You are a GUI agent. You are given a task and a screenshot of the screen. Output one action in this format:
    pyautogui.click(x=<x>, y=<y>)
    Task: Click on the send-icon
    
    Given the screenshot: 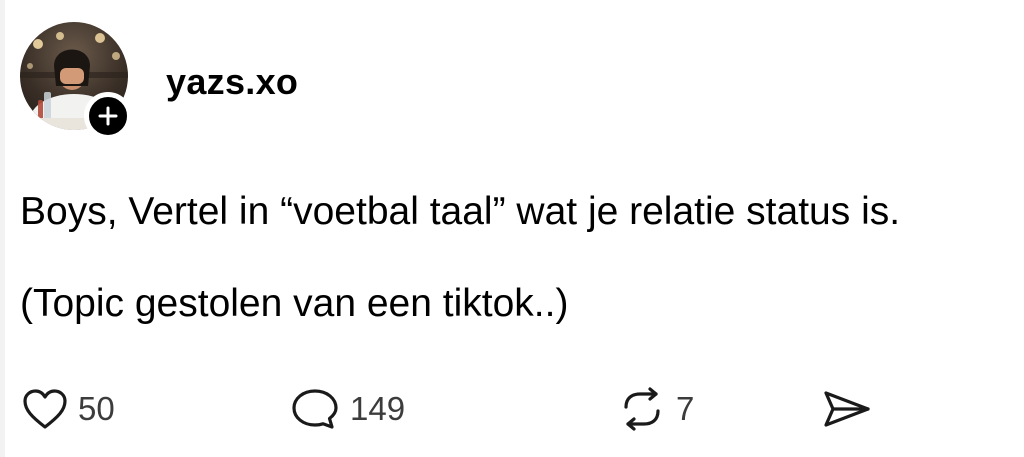 What is the action you would take?
    pyautogui.click(x=847, y=409)
    